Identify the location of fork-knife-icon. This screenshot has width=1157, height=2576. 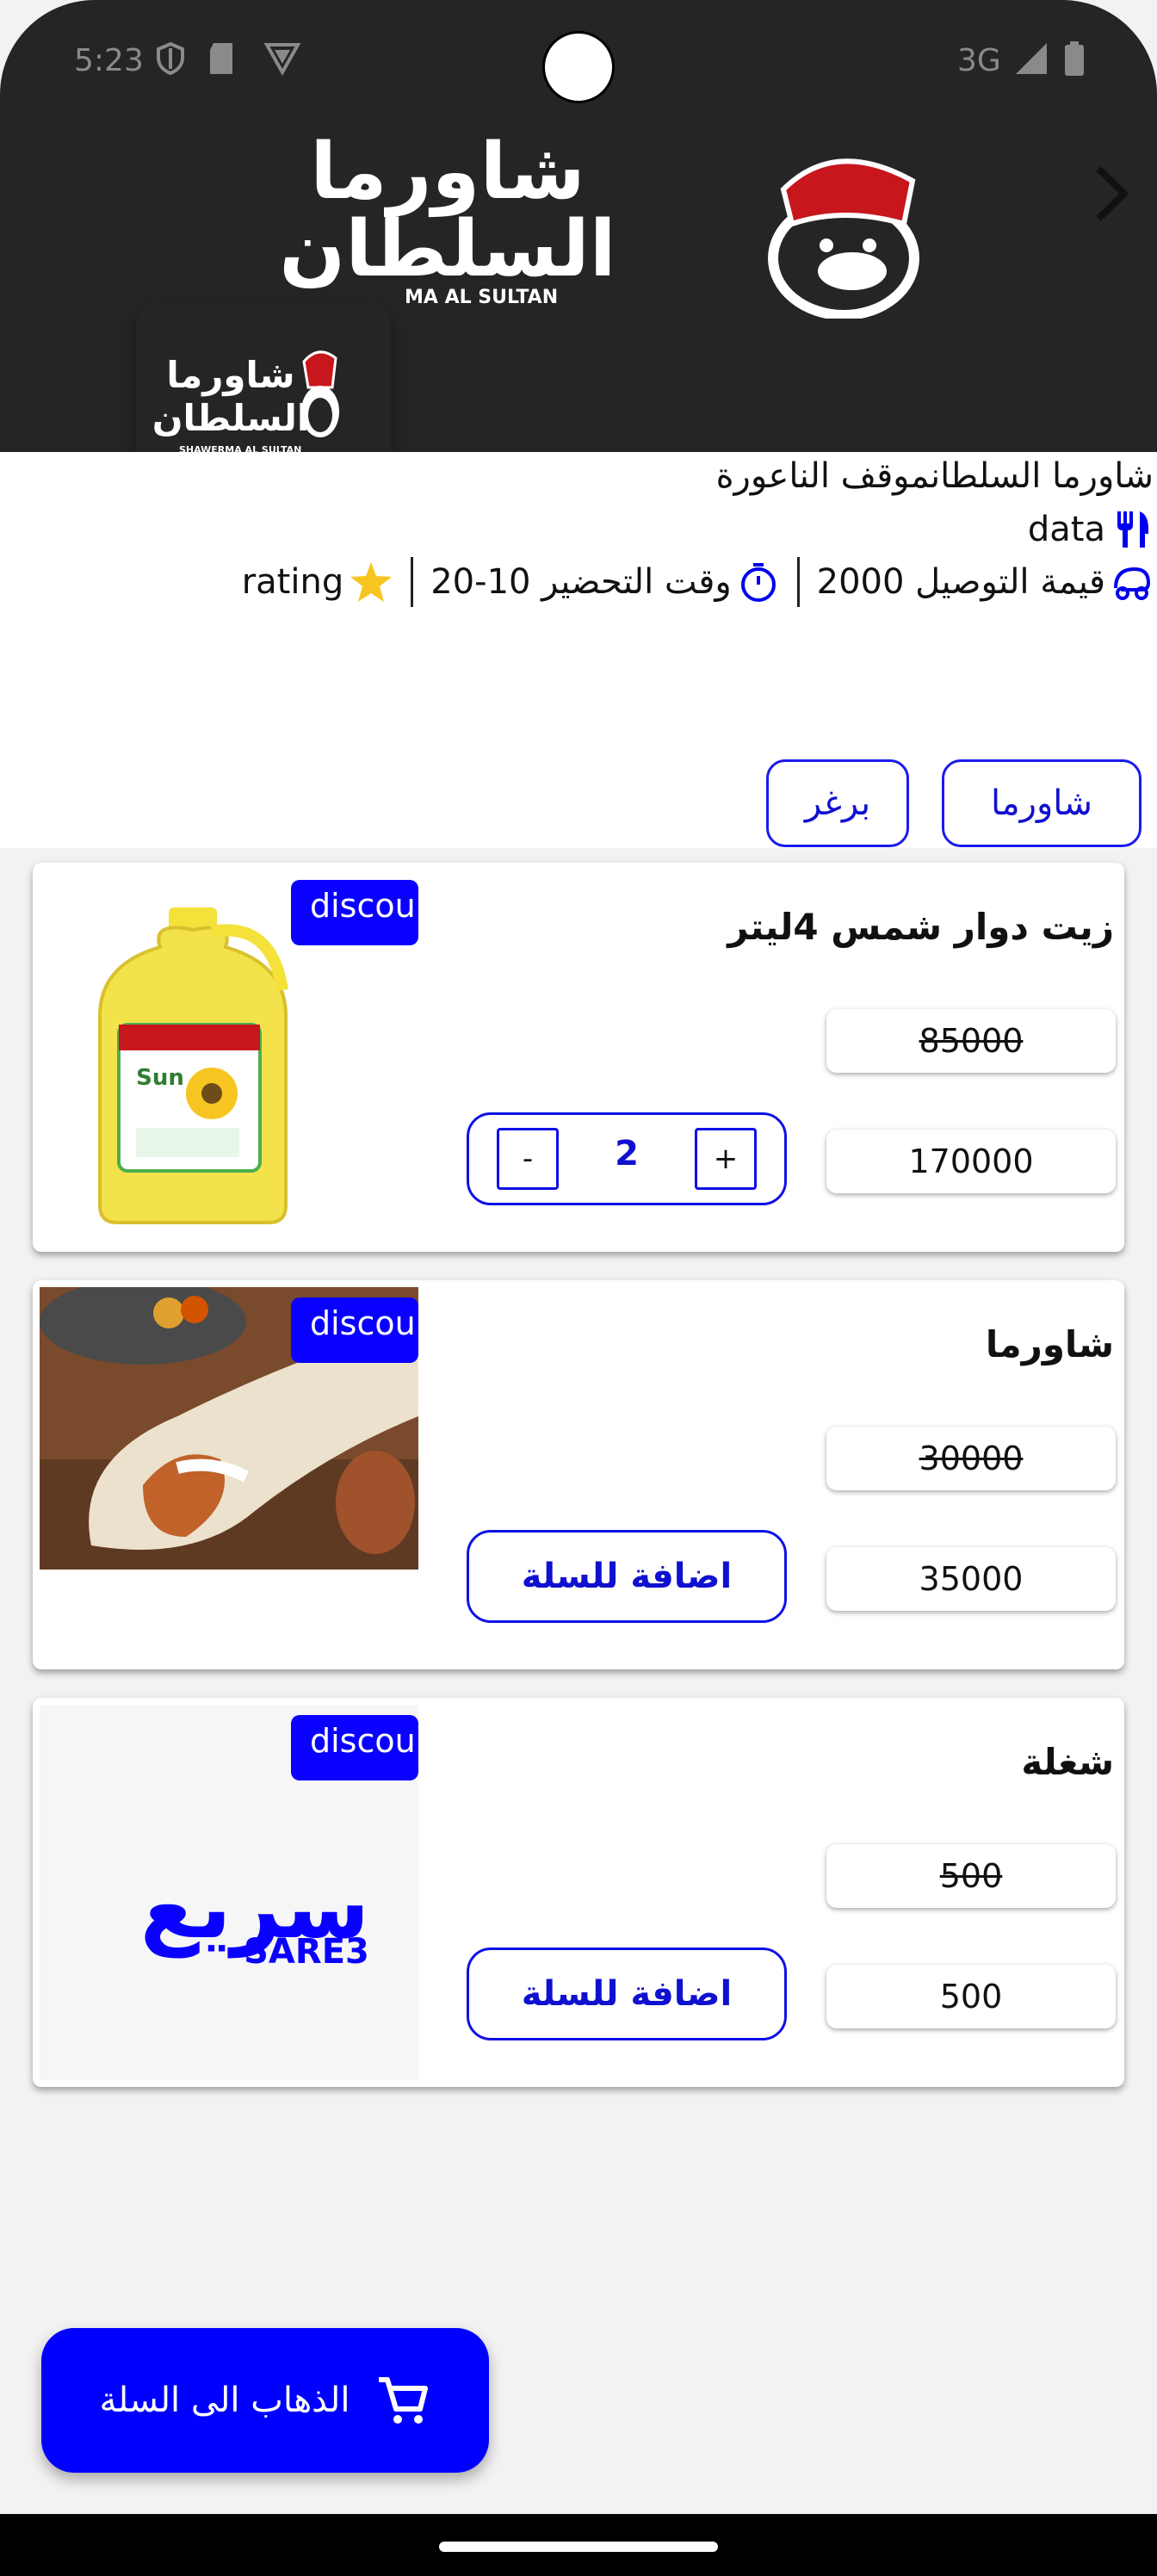
(1132, 529).